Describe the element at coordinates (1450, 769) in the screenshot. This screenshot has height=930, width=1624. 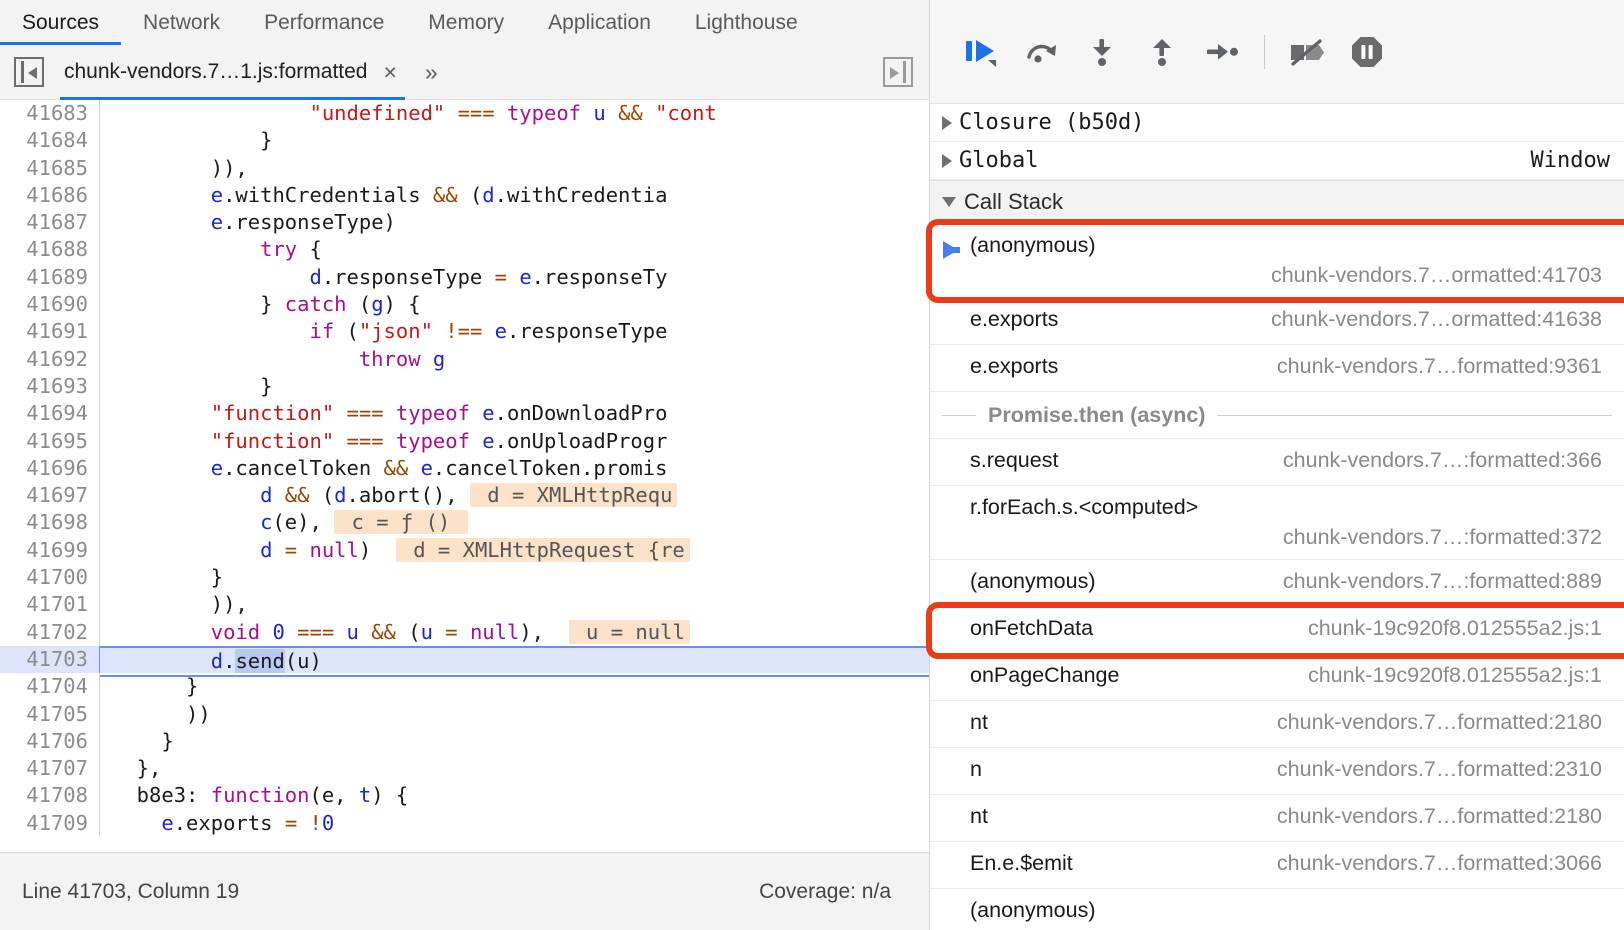
I see `frame-location: chunk-vendors.7…formatted:2310` at that location.